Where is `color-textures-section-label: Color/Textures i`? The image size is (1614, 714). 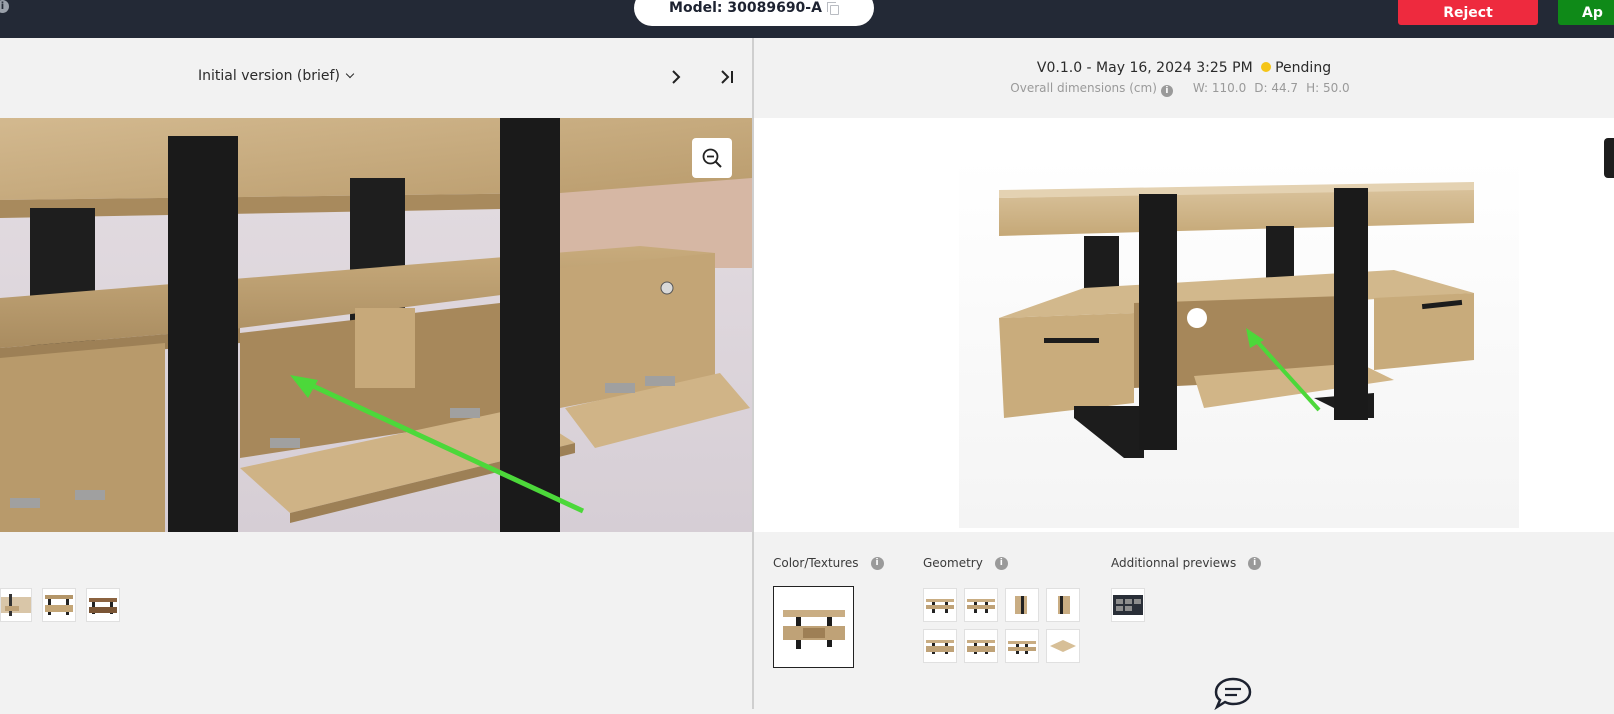 color-textures-section-label: Color/Textures i is located at coordinates (828, 563).